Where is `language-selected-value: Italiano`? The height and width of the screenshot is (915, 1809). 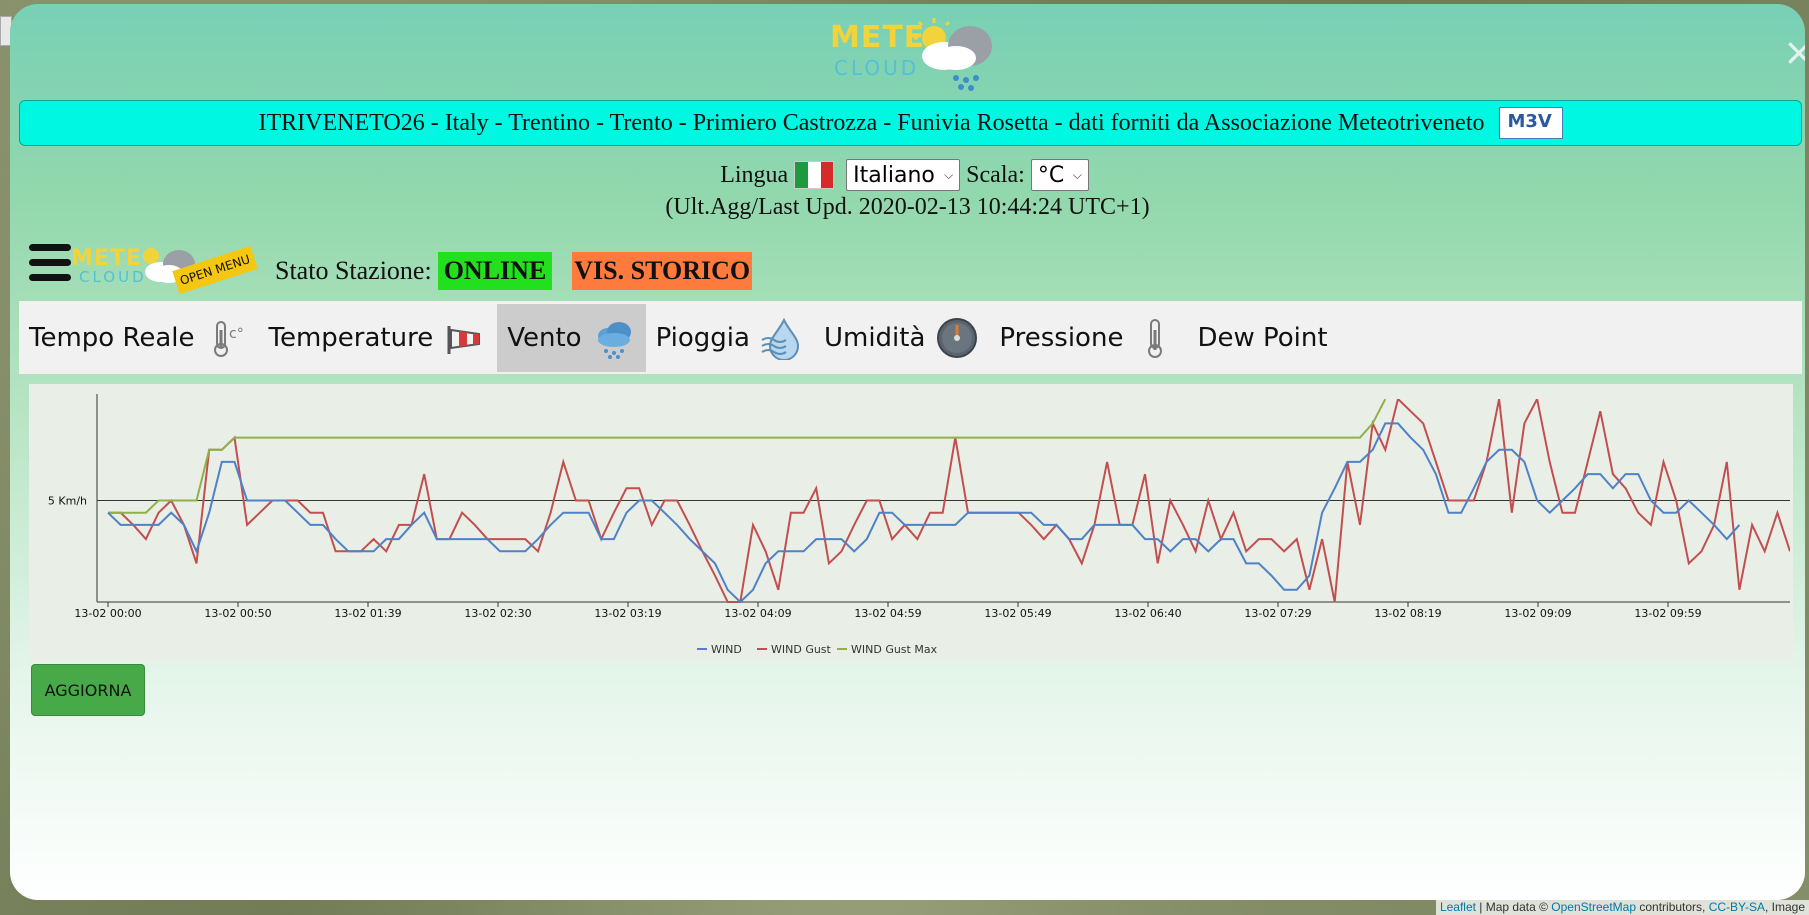 language-selected-value: Italiano is located at coordinates (894, 175).